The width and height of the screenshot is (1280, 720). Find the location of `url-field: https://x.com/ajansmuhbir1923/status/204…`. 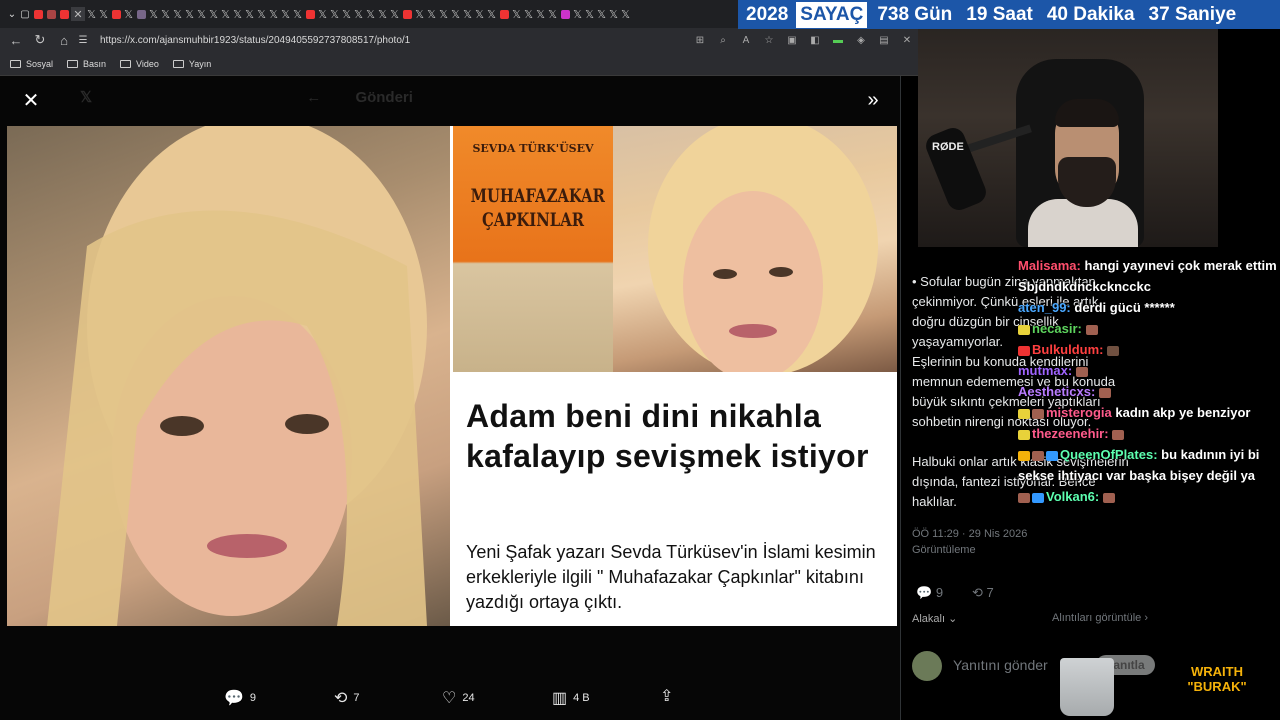

url-field: https://x.com/ajansmuhbir1923/status/204… is located at coordinates (255, 40).